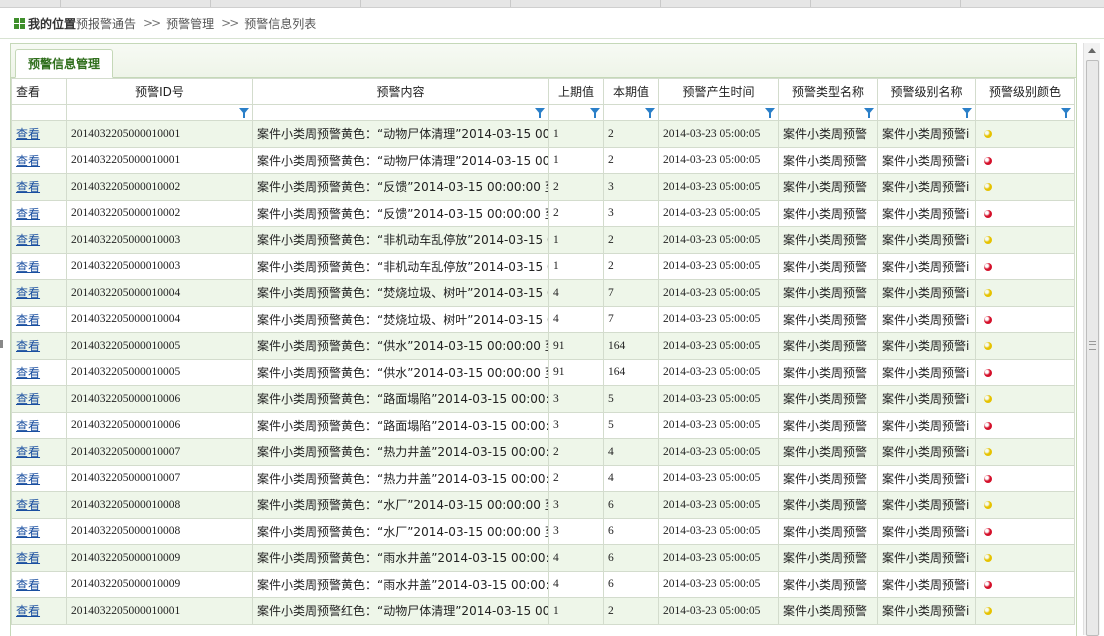  Describe the element at coordinates (543, 61) in the screenshot. I see `tab-bar: 预警信息管理` at that location.